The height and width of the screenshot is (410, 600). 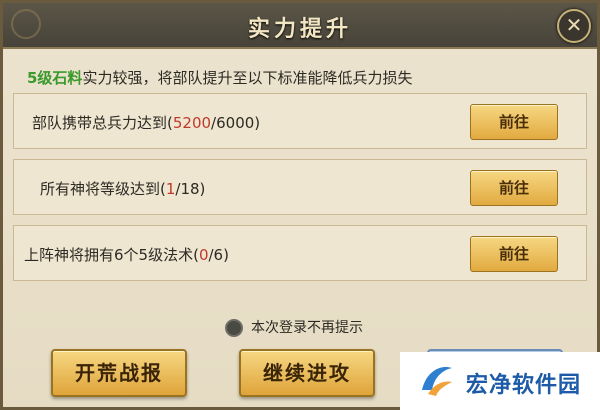 What do you see at coordinates (236, 123) in the screenshot?
I see `requirement-target: /6000)` at bounding box center [236, 123].